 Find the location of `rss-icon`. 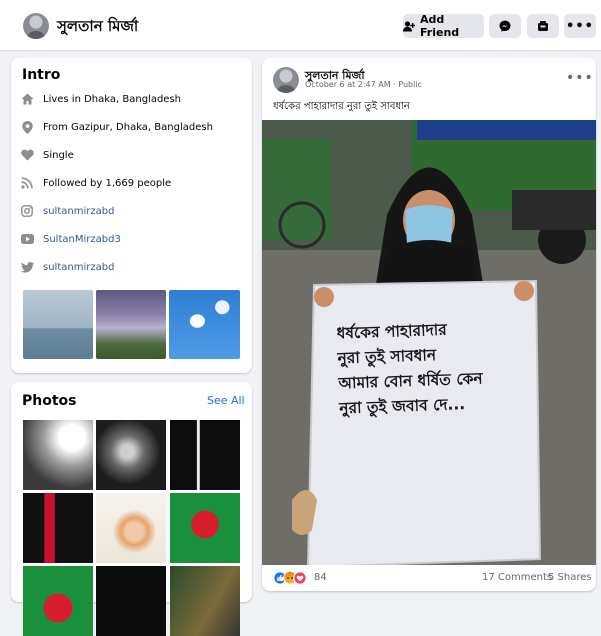

rss-icon is located at coordinates (27, 183).